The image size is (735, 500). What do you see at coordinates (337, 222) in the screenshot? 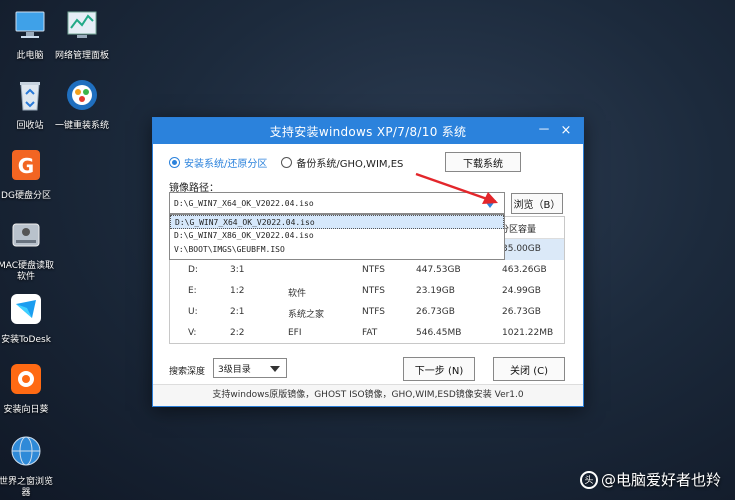
I see `dropdown-option: D:\G_WIN7_X64_OK_V2022.04.iso` at bounding box center [337, 222].